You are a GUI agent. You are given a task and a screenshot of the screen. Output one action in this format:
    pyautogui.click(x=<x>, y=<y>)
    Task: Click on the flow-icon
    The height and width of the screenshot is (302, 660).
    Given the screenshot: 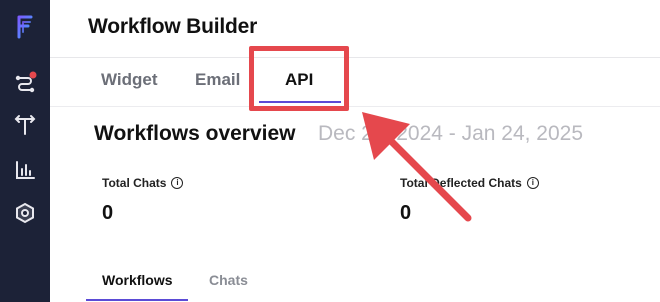 What is the action you would take?
    pyautogui.click(x=25, y=83)
    